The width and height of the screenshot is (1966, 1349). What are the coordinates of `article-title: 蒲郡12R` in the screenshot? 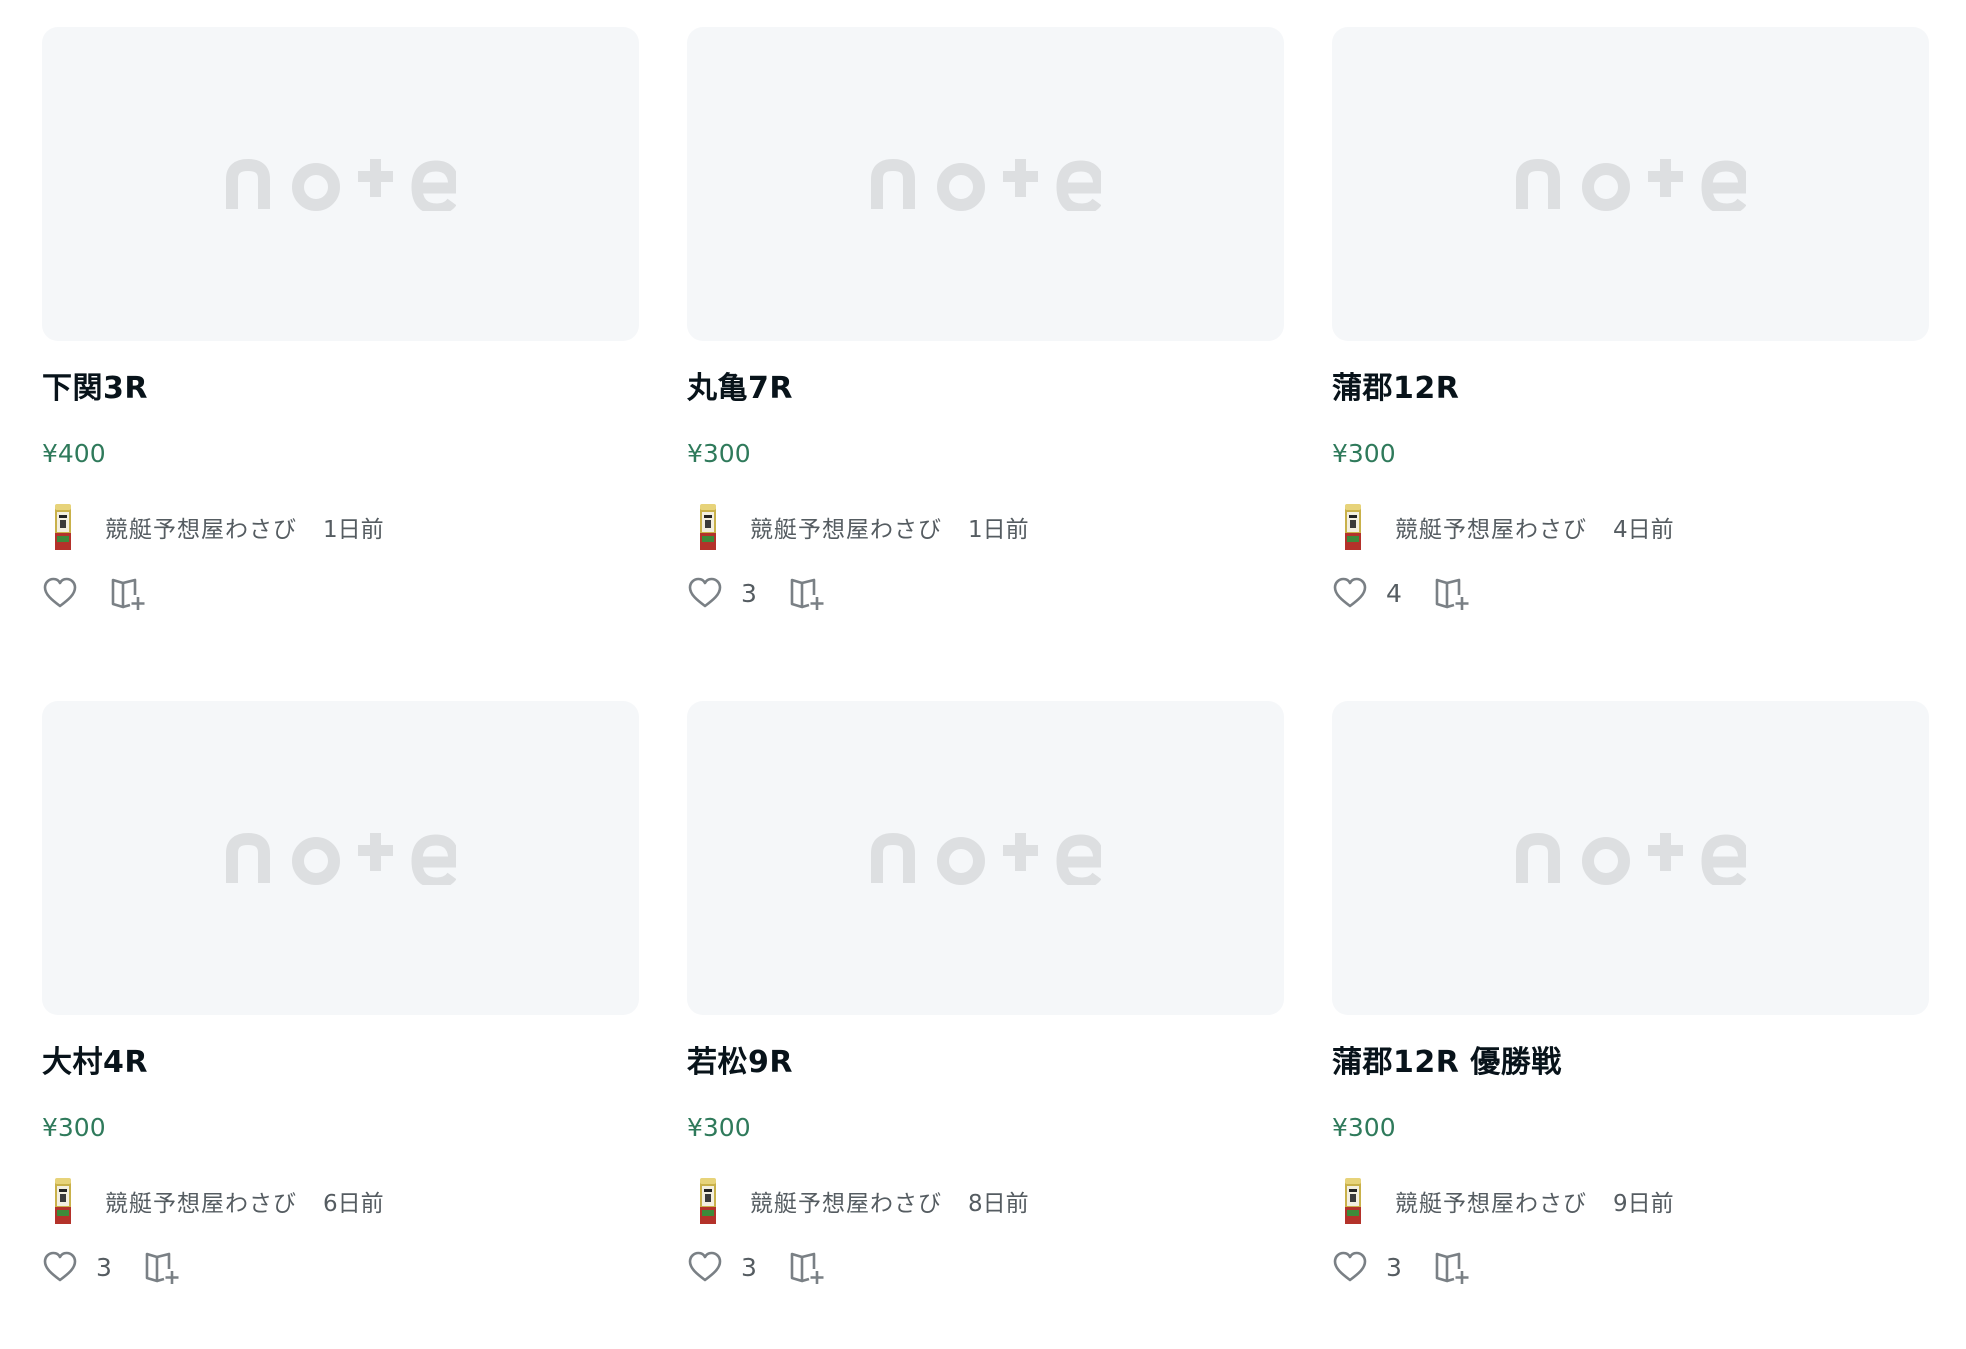 It's located at (1630, 389).